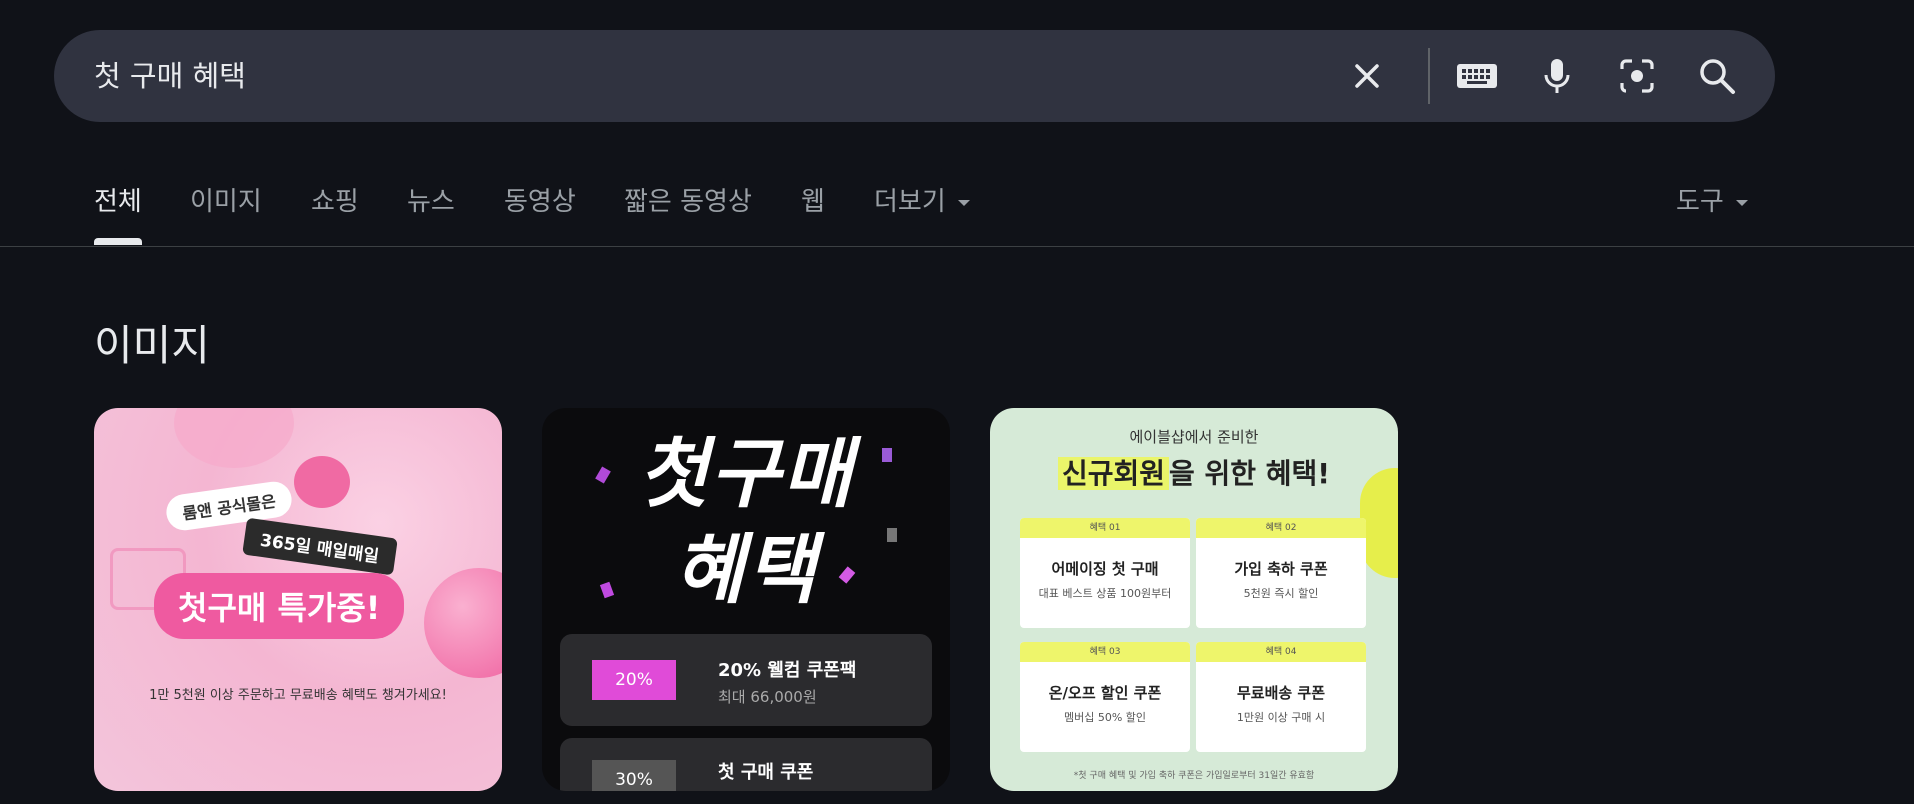 The width and height of the screenshot is (1914, 804). What do you see at coordinates (1281, 652) in the screenshot?
I see `benefit-head: 혜택 04` at bounding box center [1281, 652].